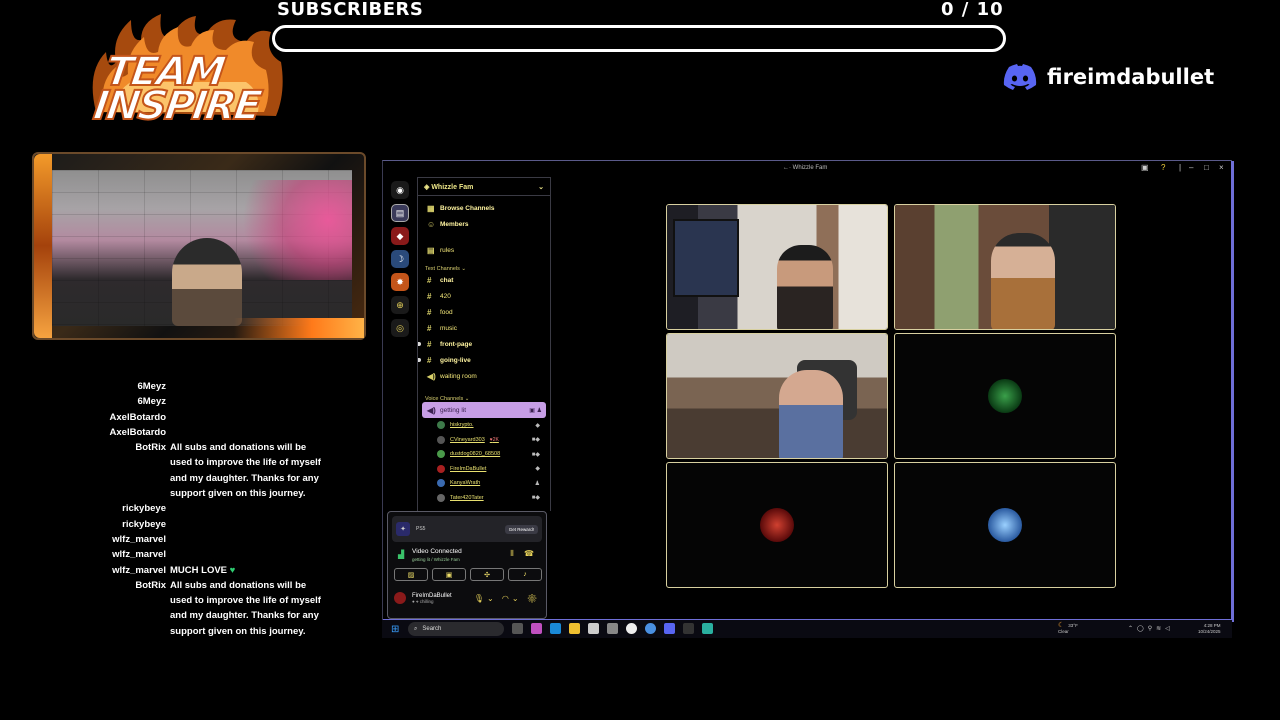  What do you see at coordinates (521, 529) in the screenshot?
I see `get-reward-button: Get Reward!` at bounding box center [521, 529].